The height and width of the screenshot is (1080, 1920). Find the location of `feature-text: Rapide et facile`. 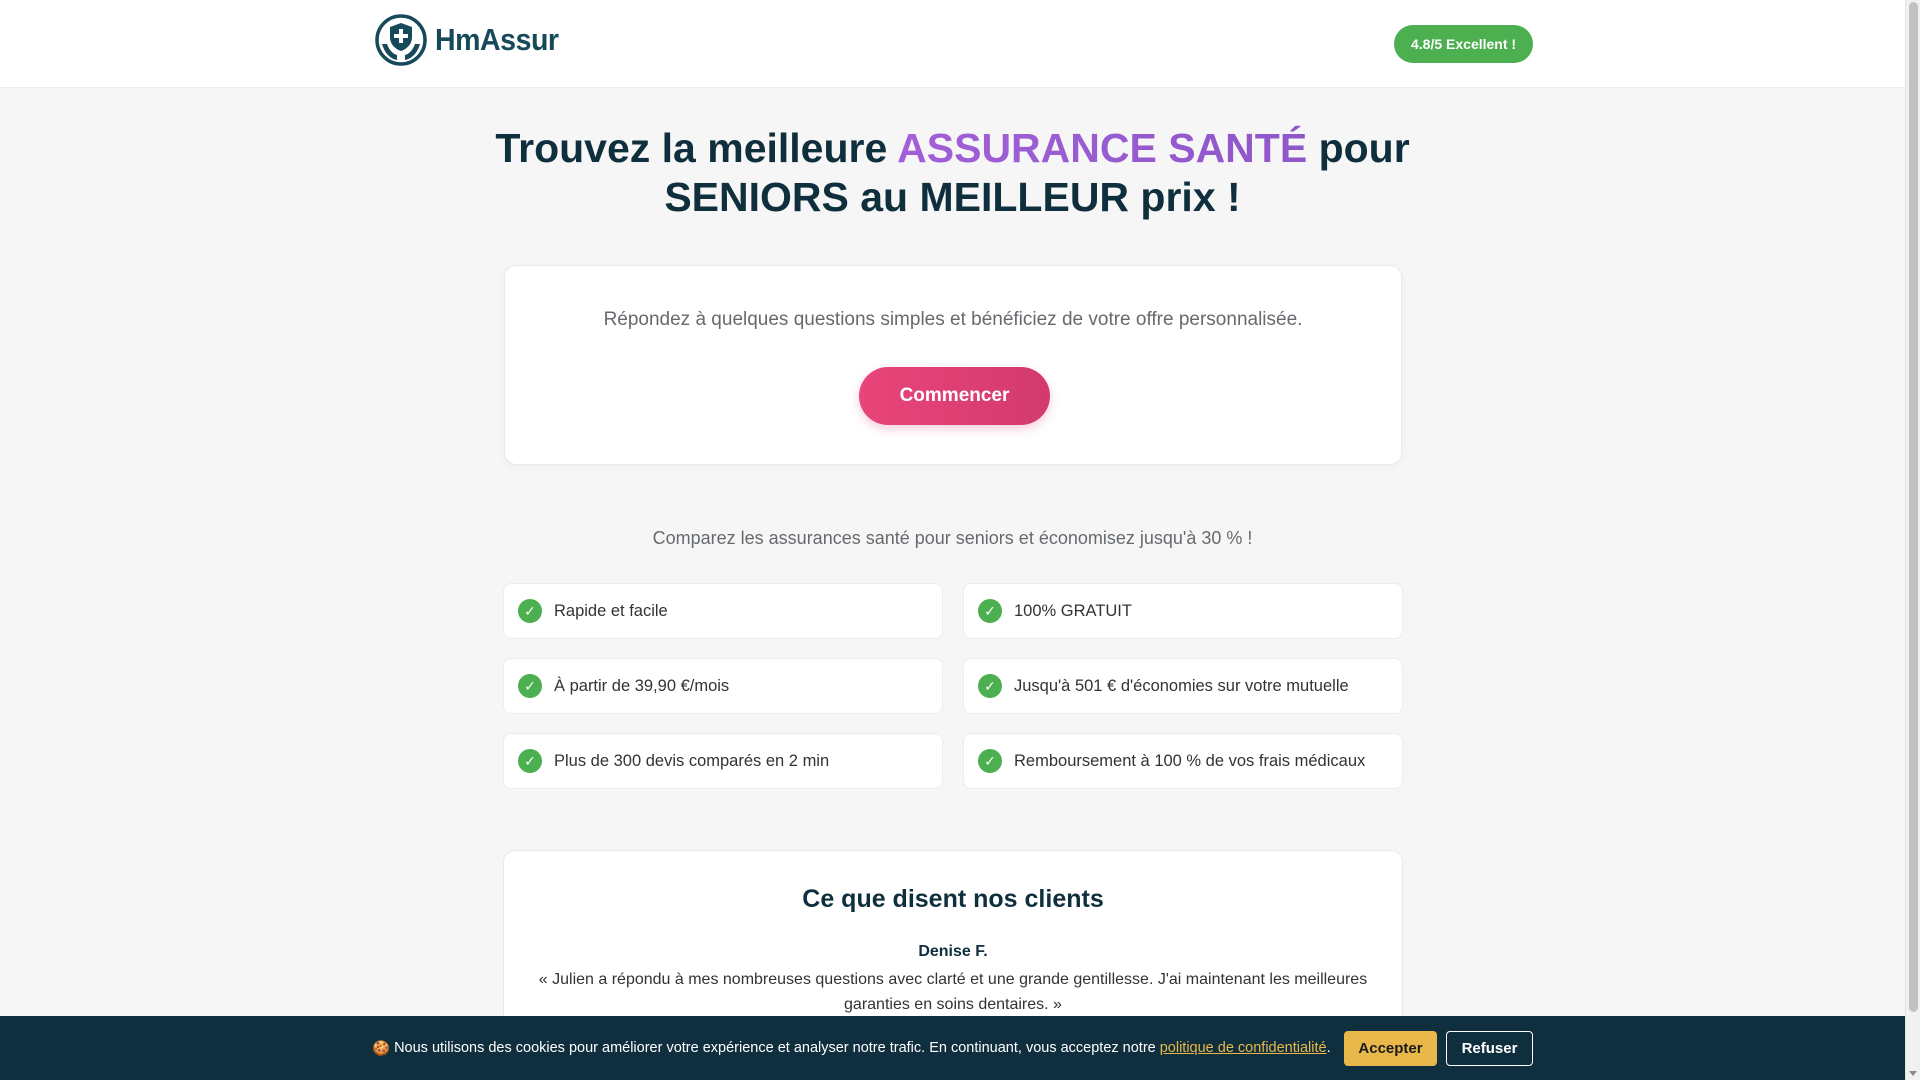

feature-text: Rapide et facile is located at coordinates (611, 610).